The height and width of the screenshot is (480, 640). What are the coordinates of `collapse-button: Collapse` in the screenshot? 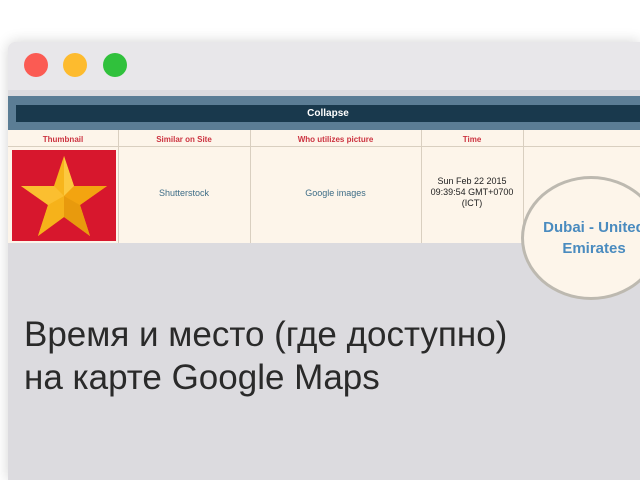 It's located at (328, 113).